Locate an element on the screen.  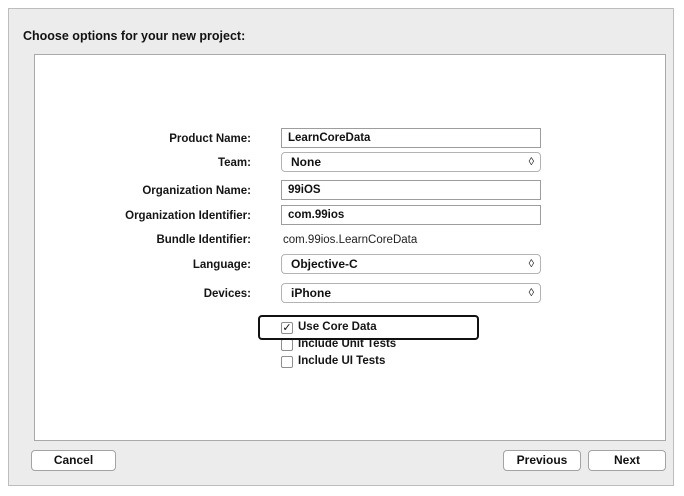
devices-select-value: iPhone is located at coordinates (311, 293).